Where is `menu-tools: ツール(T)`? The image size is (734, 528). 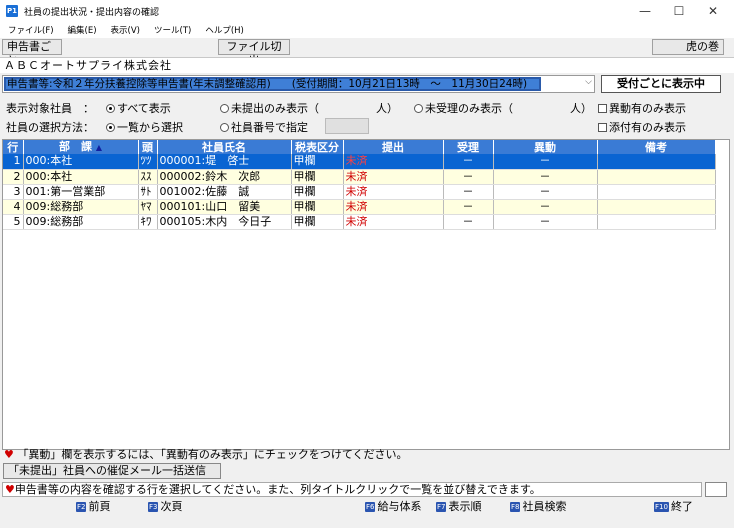
menu-tools: ツール(T) is located at coordinates (172, 30).